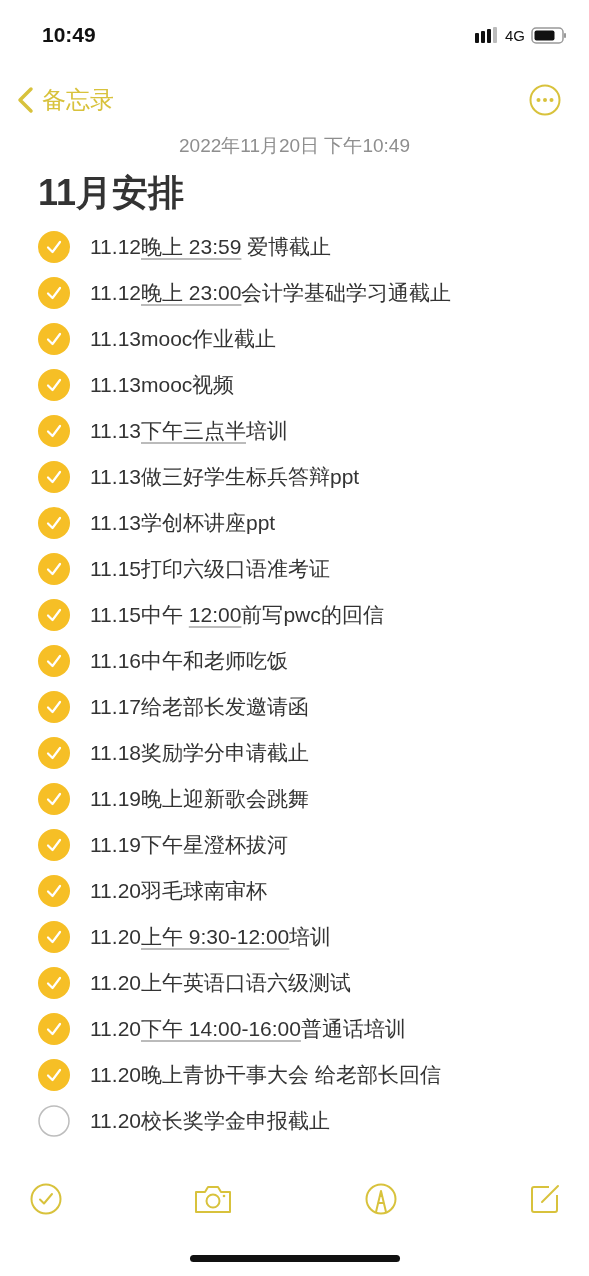 The width and height of the screenshot is (589, 1276). What do you see at coordinates (213, 1199) in the screenshot?
I see `camera-icon` at bounding box center [213, 1199].